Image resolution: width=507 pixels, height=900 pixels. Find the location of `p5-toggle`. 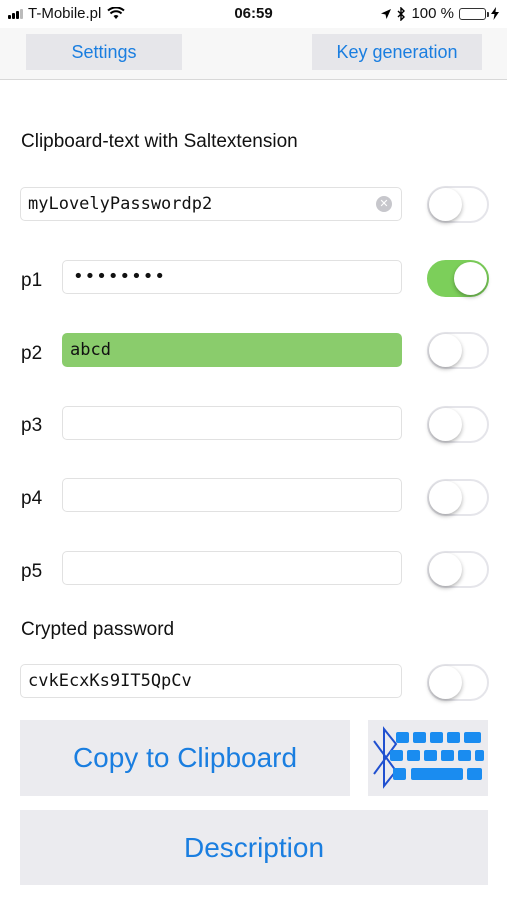

p5-toggle is located at coordinates (458, 569).